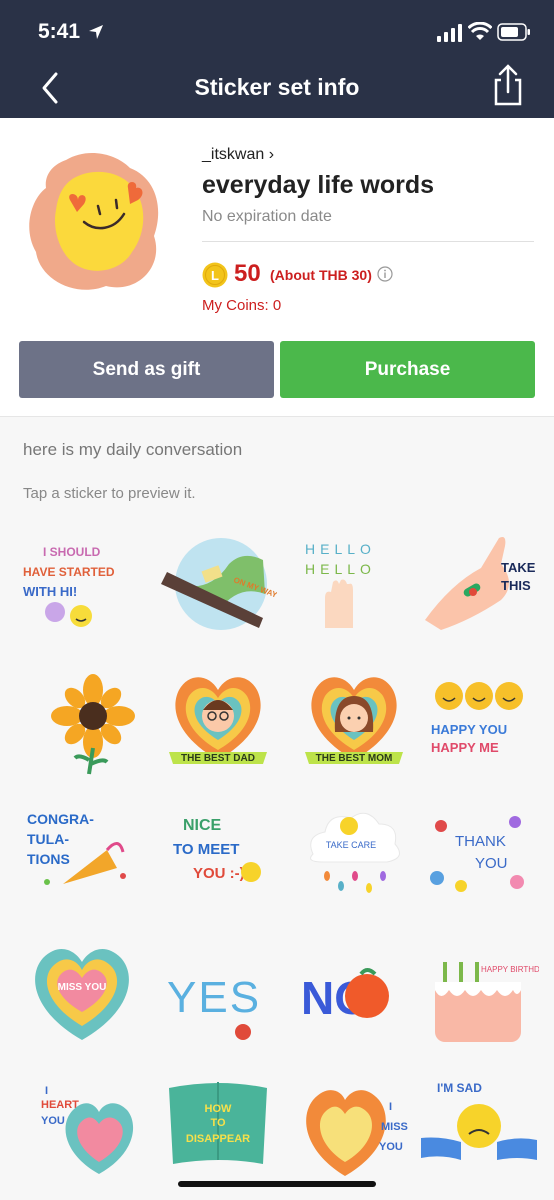 The image size is (554, 1200). What do you see at coordinates (133, 449) in the screenshot?
I see `set-description: here is my daily conversation` at bounding box center [133, 449].